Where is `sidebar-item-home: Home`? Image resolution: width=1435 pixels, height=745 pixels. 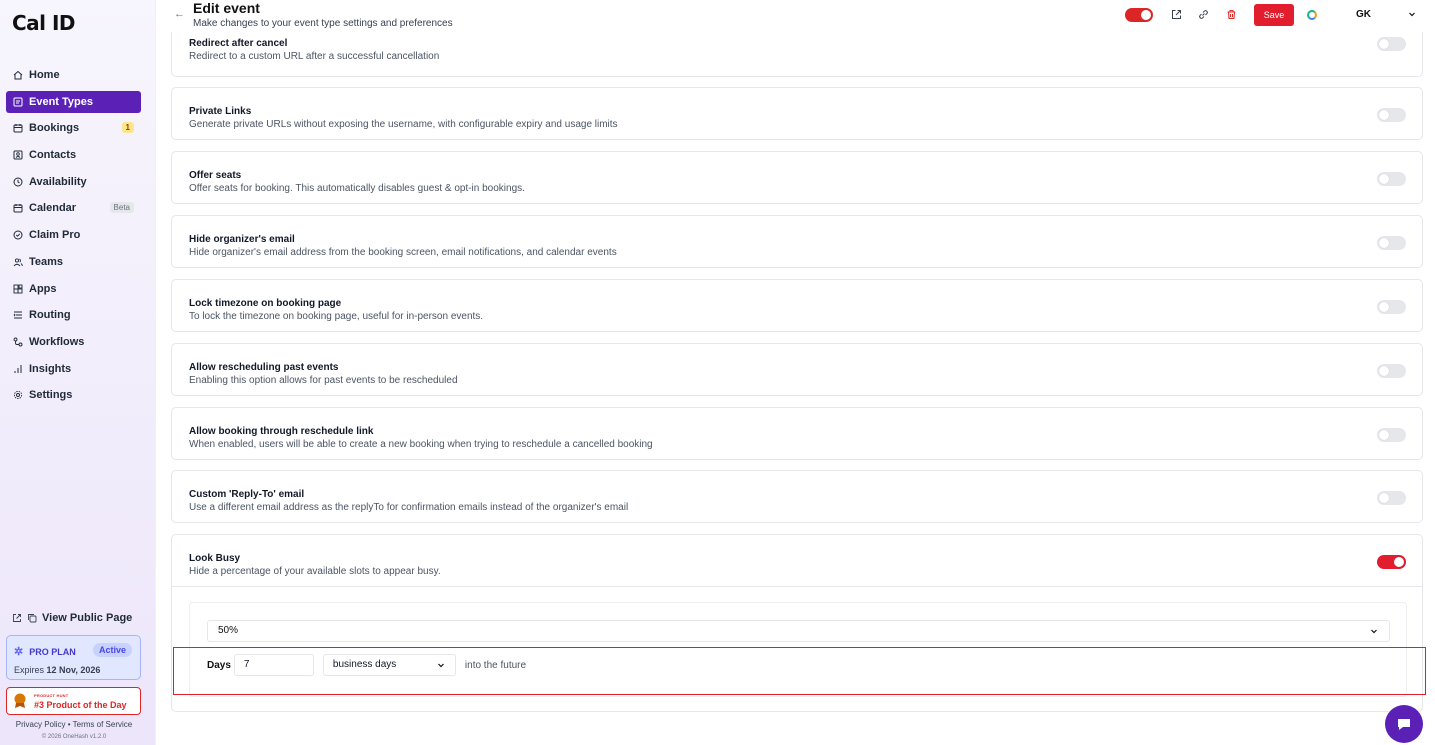 sidebar-item-home: Home is located at coordinates (73, 75).